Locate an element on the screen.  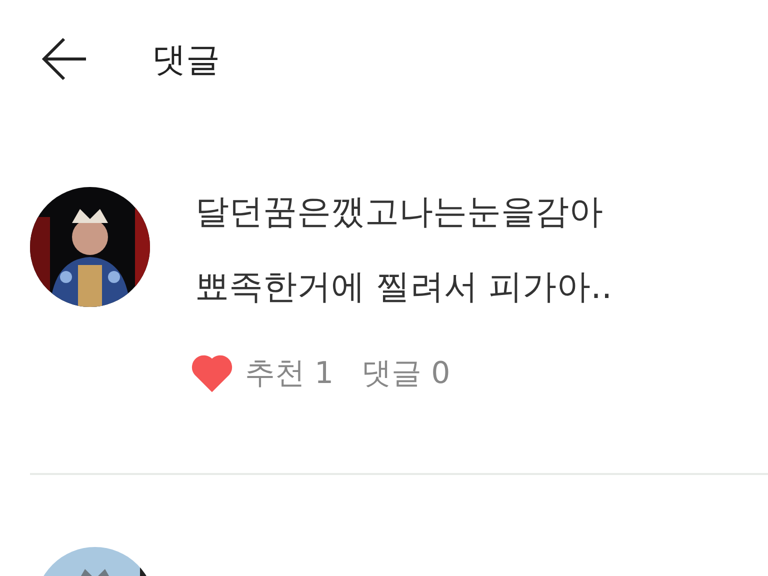
comment-text: 뾰족한거에 찔려서 피가아.. is located at coordinates (403, 287).